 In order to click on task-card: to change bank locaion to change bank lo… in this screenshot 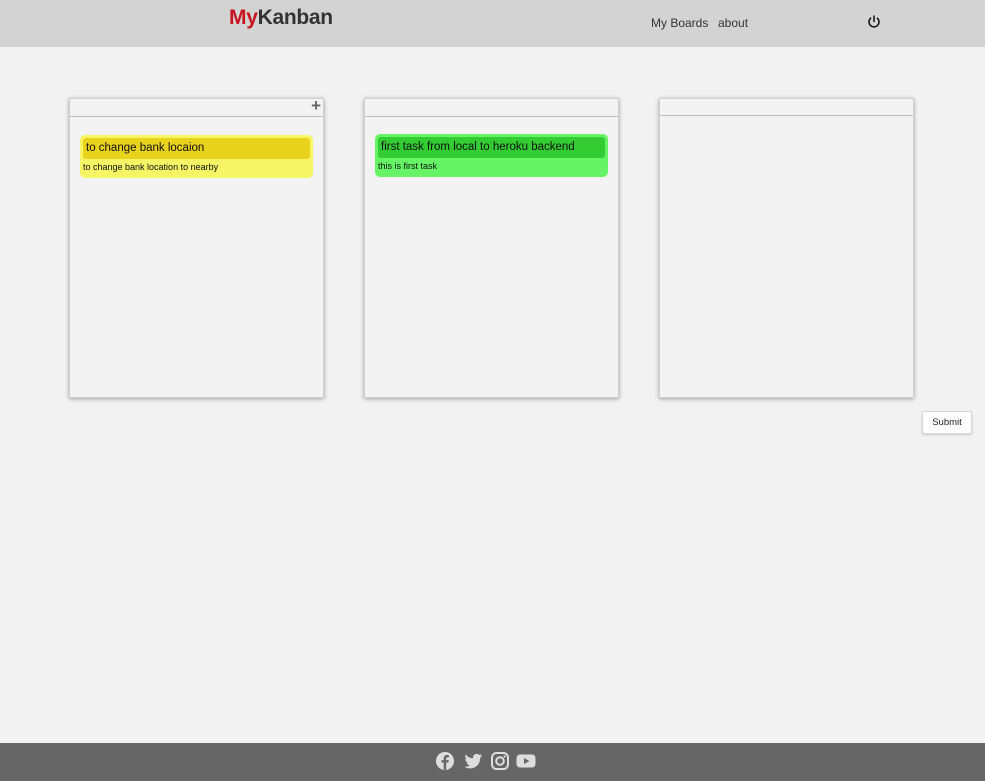, I will do `click(196, 156)`.